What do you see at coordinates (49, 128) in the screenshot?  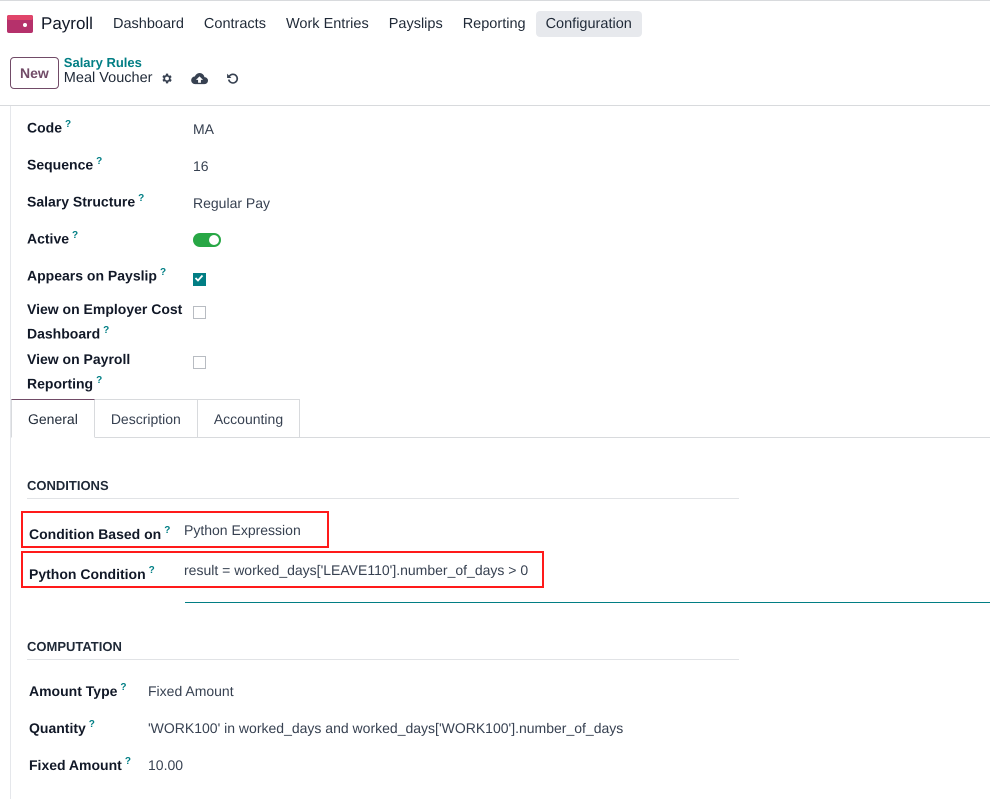 I see `field-label: Code $^{?}$` at bounding box center [49, 128].